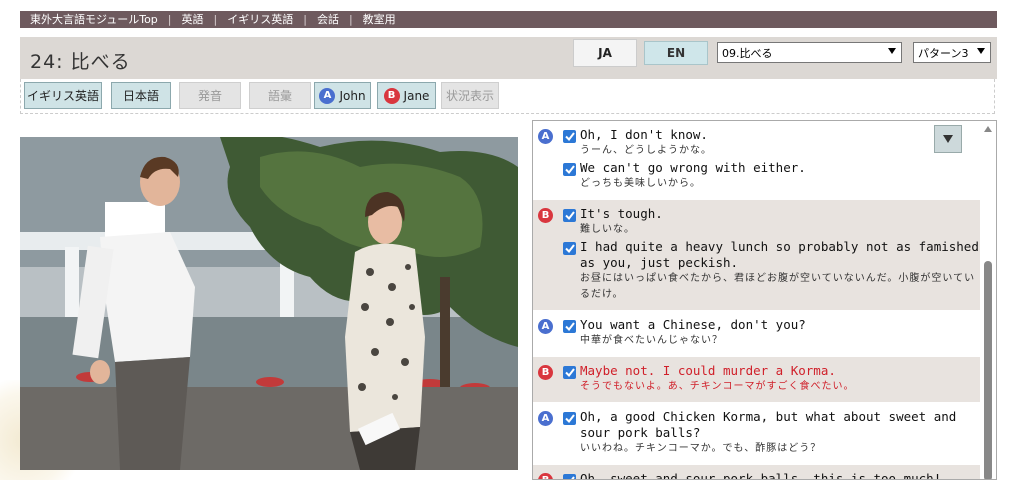 The width and height of the screenshot is (1024, 480). I want to click on speaker-a-badge: A, so click(327, 95).